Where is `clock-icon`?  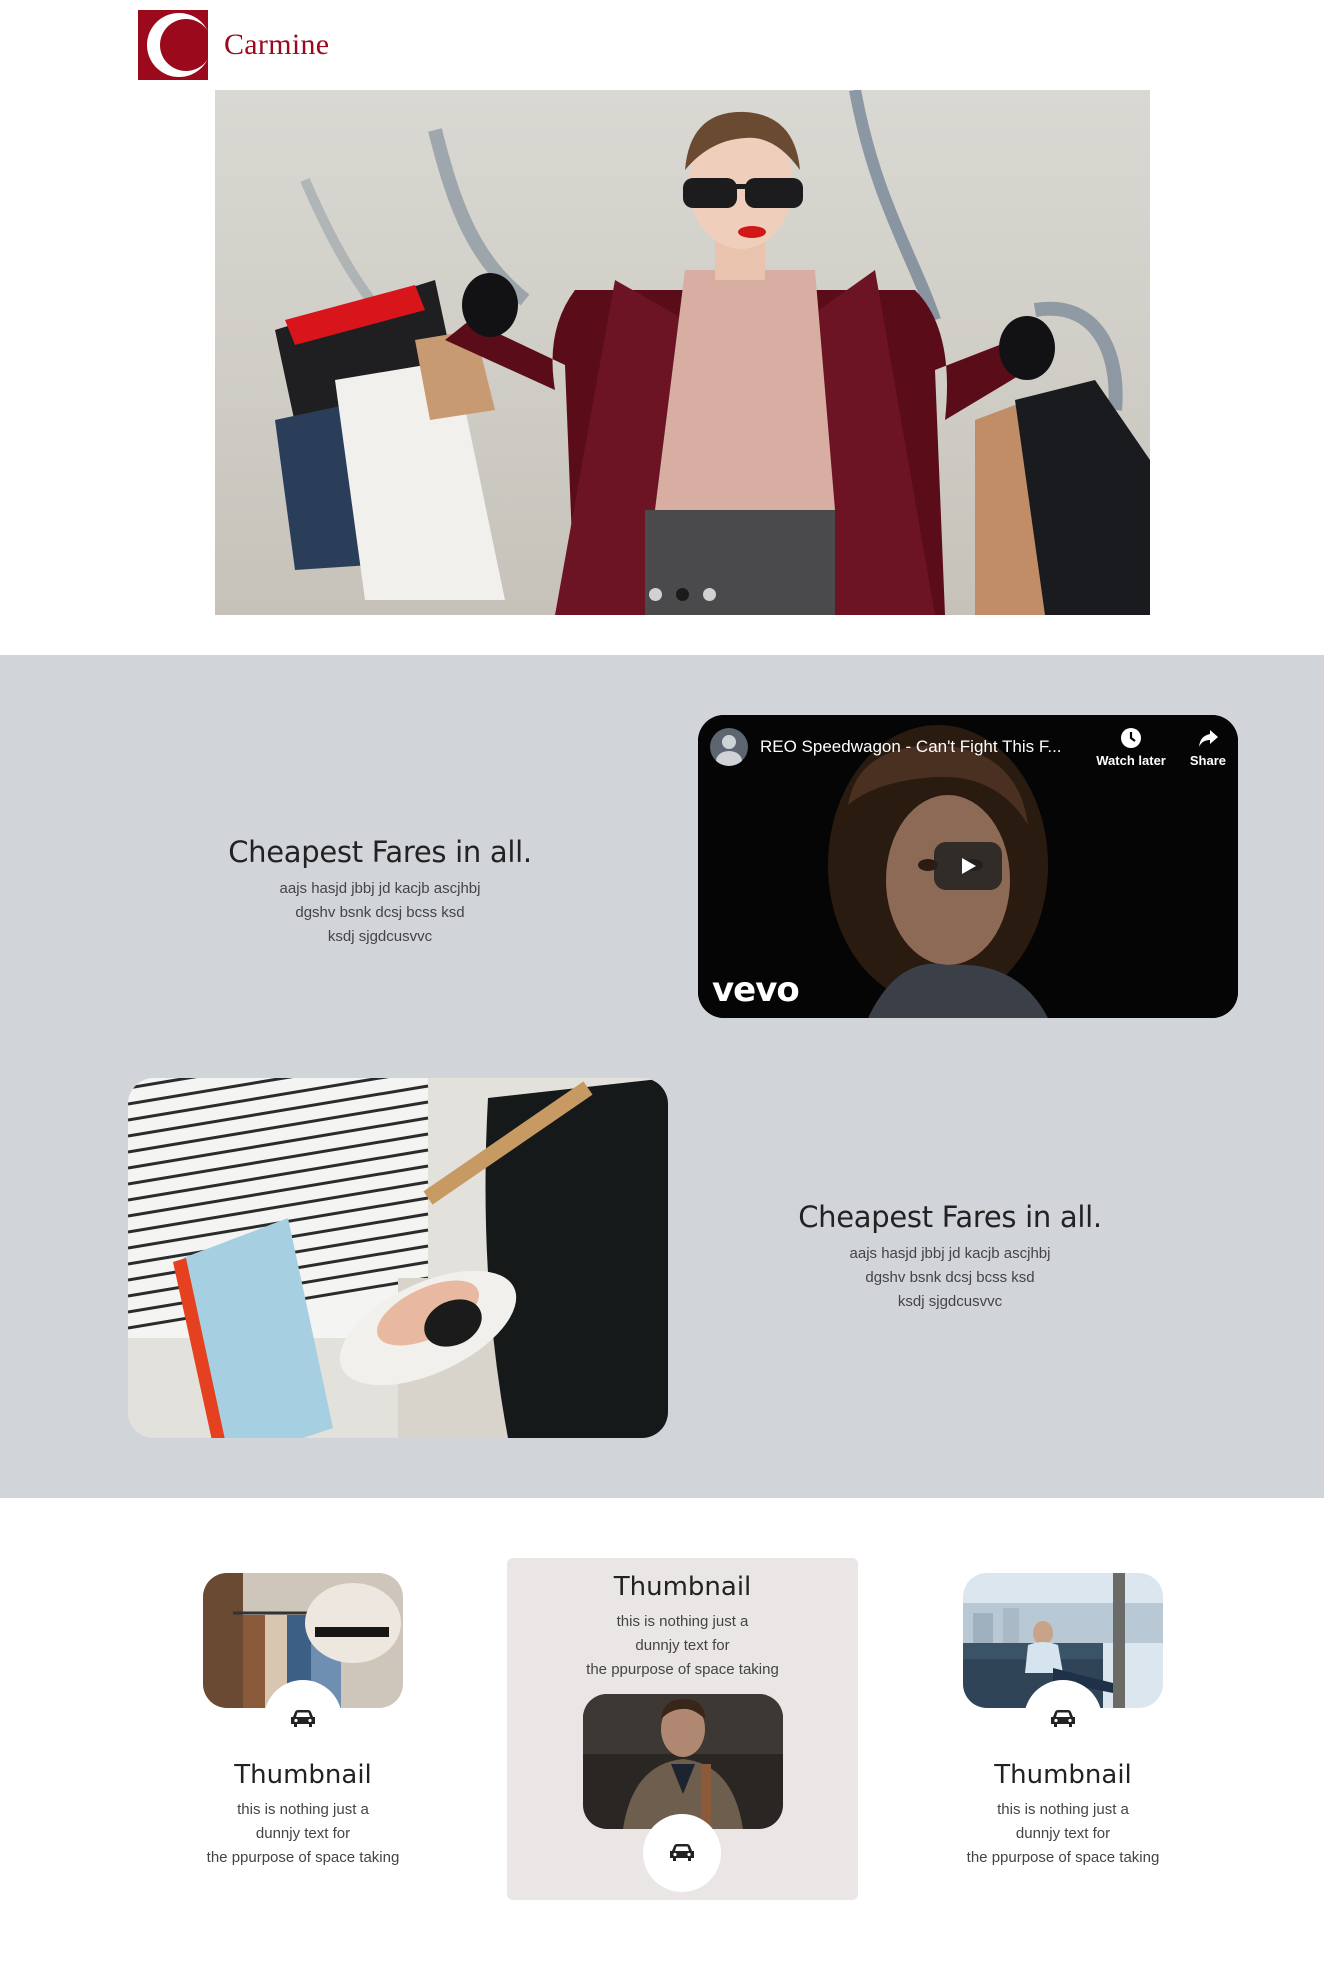 clock-icon is located at coordinates (1131, 737).